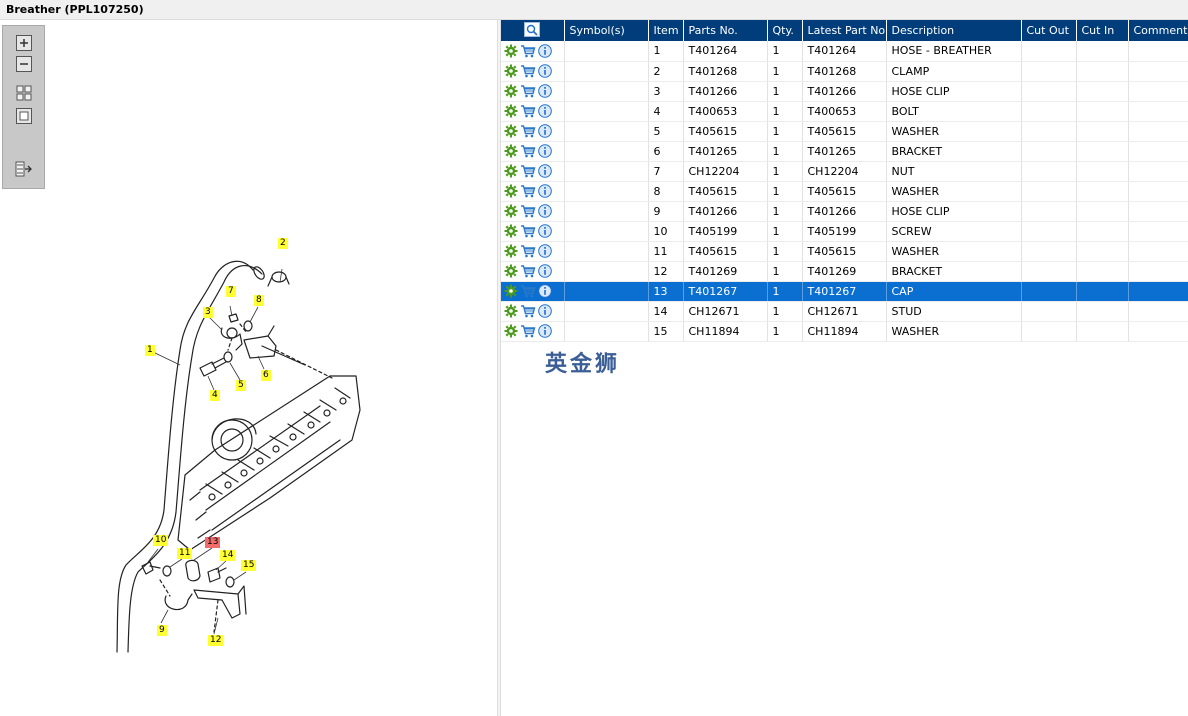  What do you see at coordinates (241, 385) in the screenshot?
I see `callout-5: 5` at bounding box center [241, 385].